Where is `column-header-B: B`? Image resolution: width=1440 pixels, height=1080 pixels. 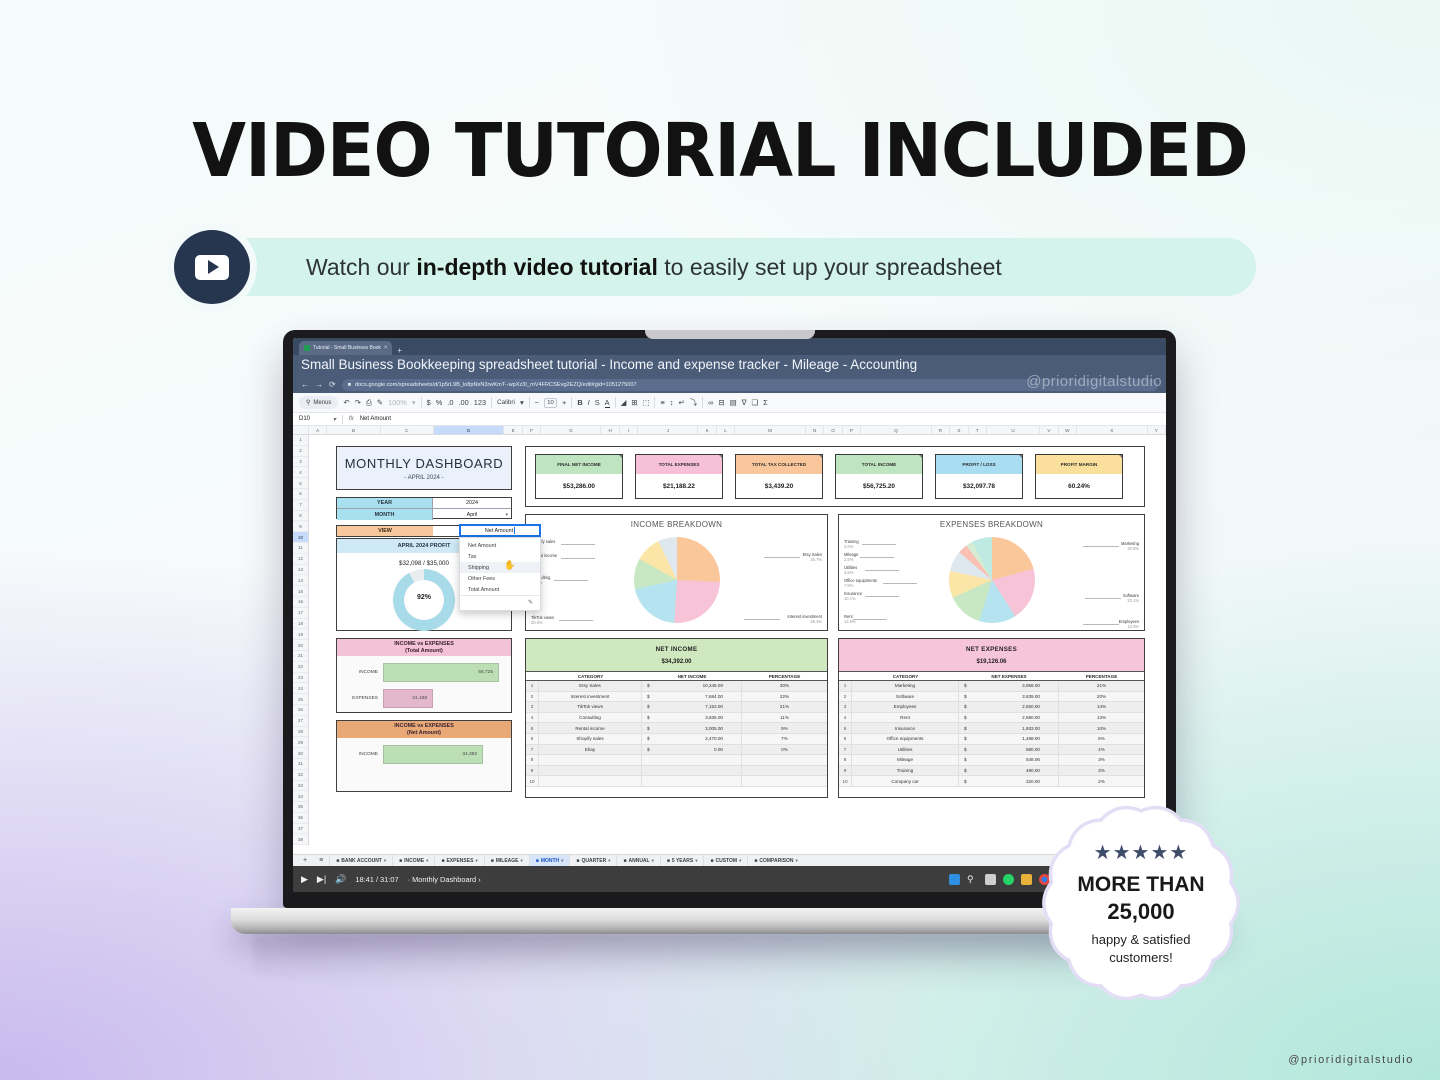 column-header-B: B is located at coordinates (354, 430).